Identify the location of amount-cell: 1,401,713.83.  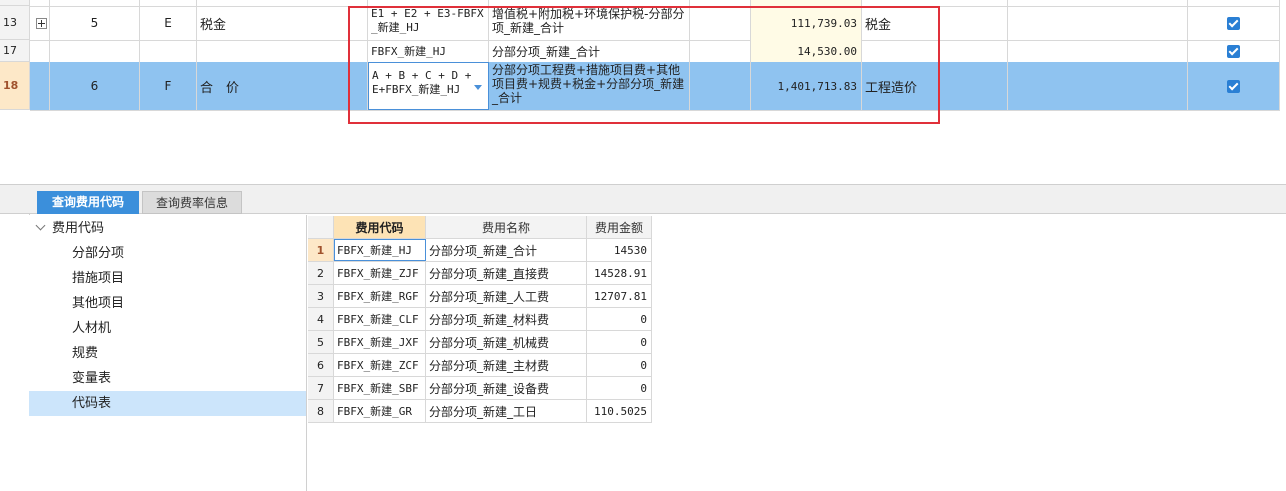
(806, 86).